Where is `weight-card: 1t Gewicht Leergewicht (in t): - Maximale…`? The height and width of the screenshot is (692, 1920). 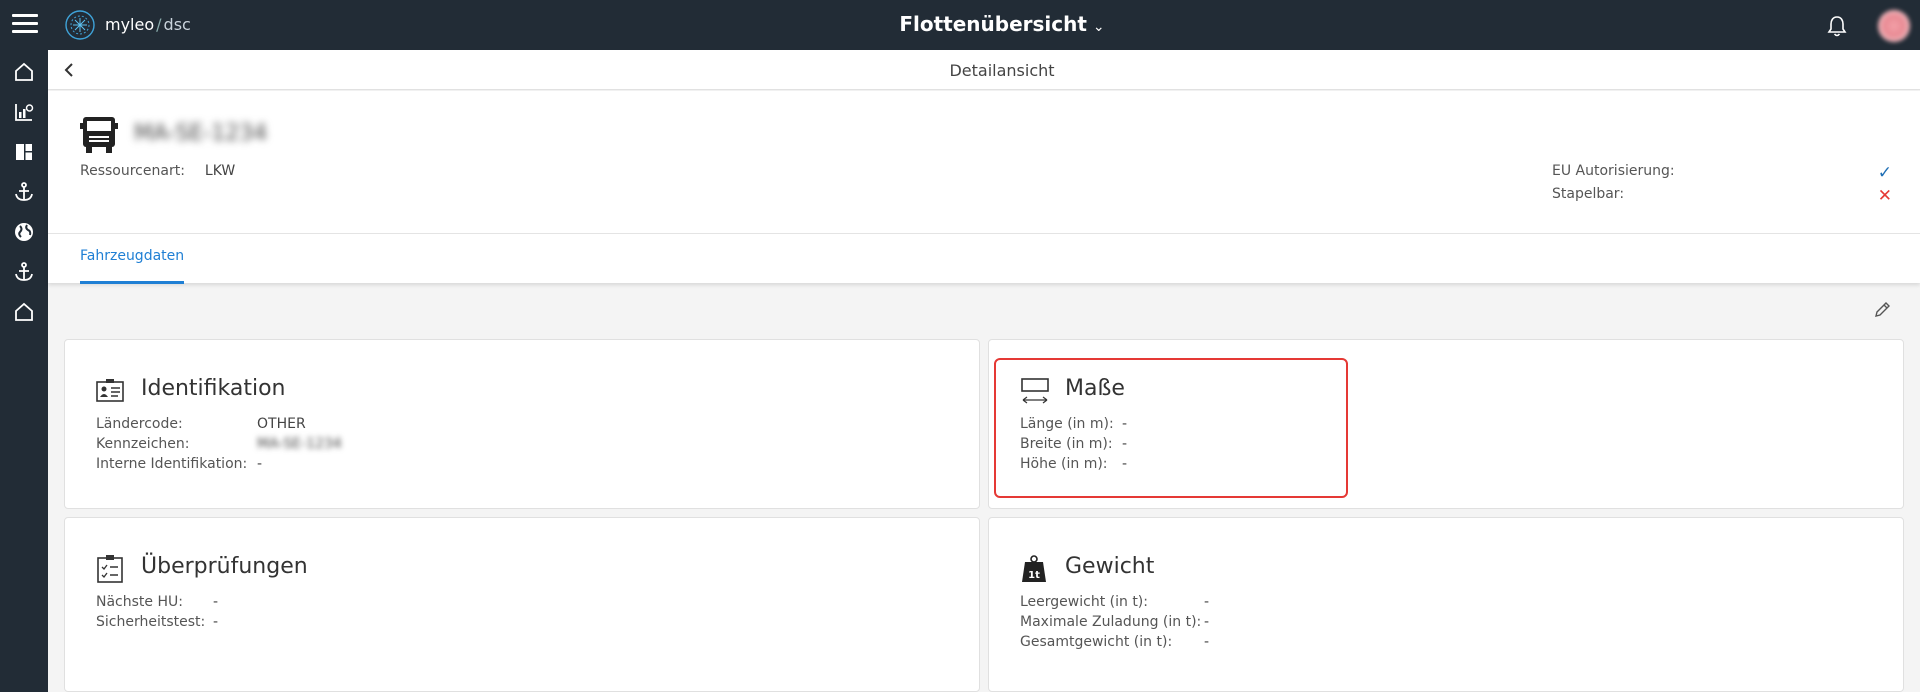 weight-card: 1t Gewicht Leergewicht (in t): - Maximale… is located at coordinates (1446, 604).